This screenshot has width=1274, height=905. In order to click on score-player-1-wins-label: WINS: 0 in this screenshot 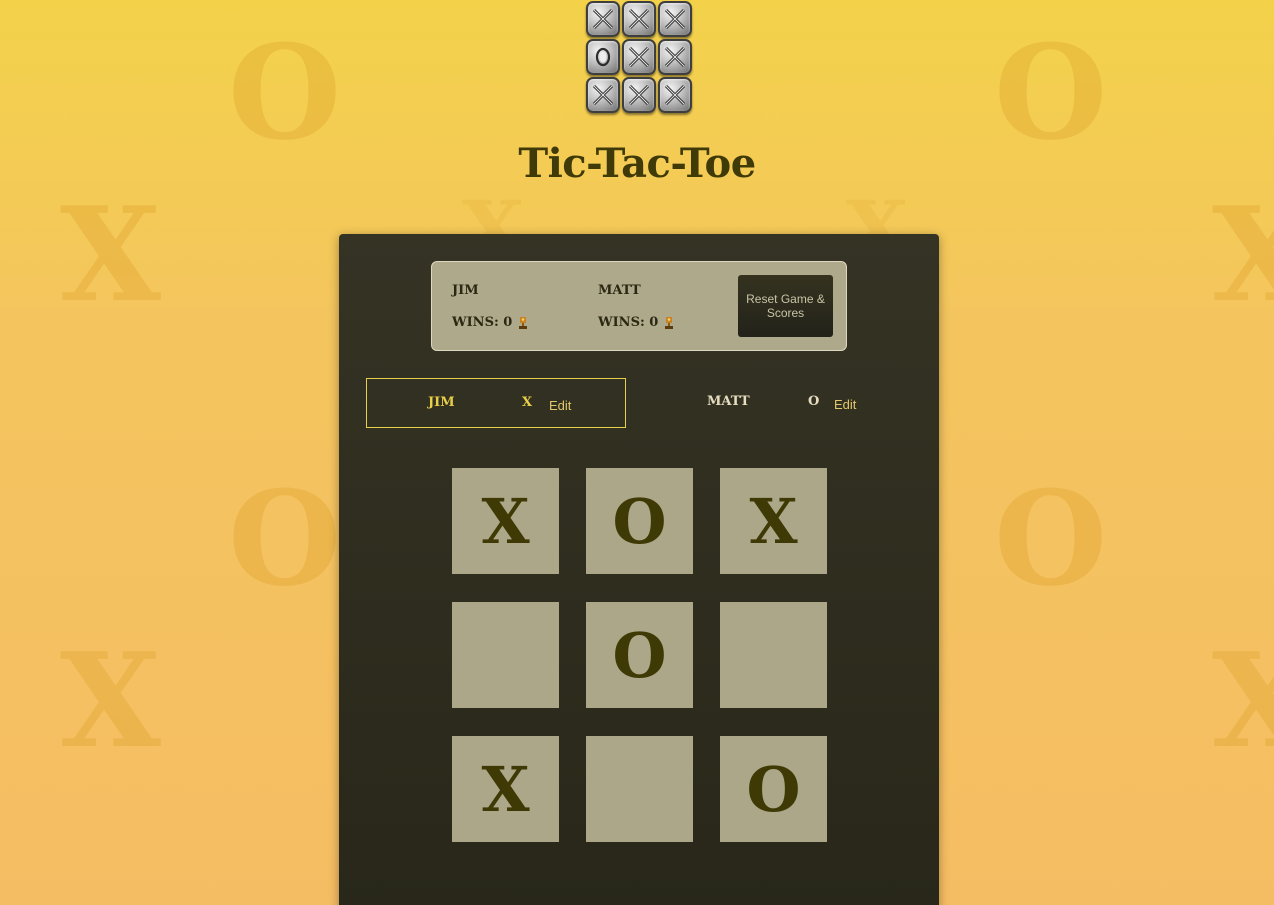, I will do `click(482, 322)`.